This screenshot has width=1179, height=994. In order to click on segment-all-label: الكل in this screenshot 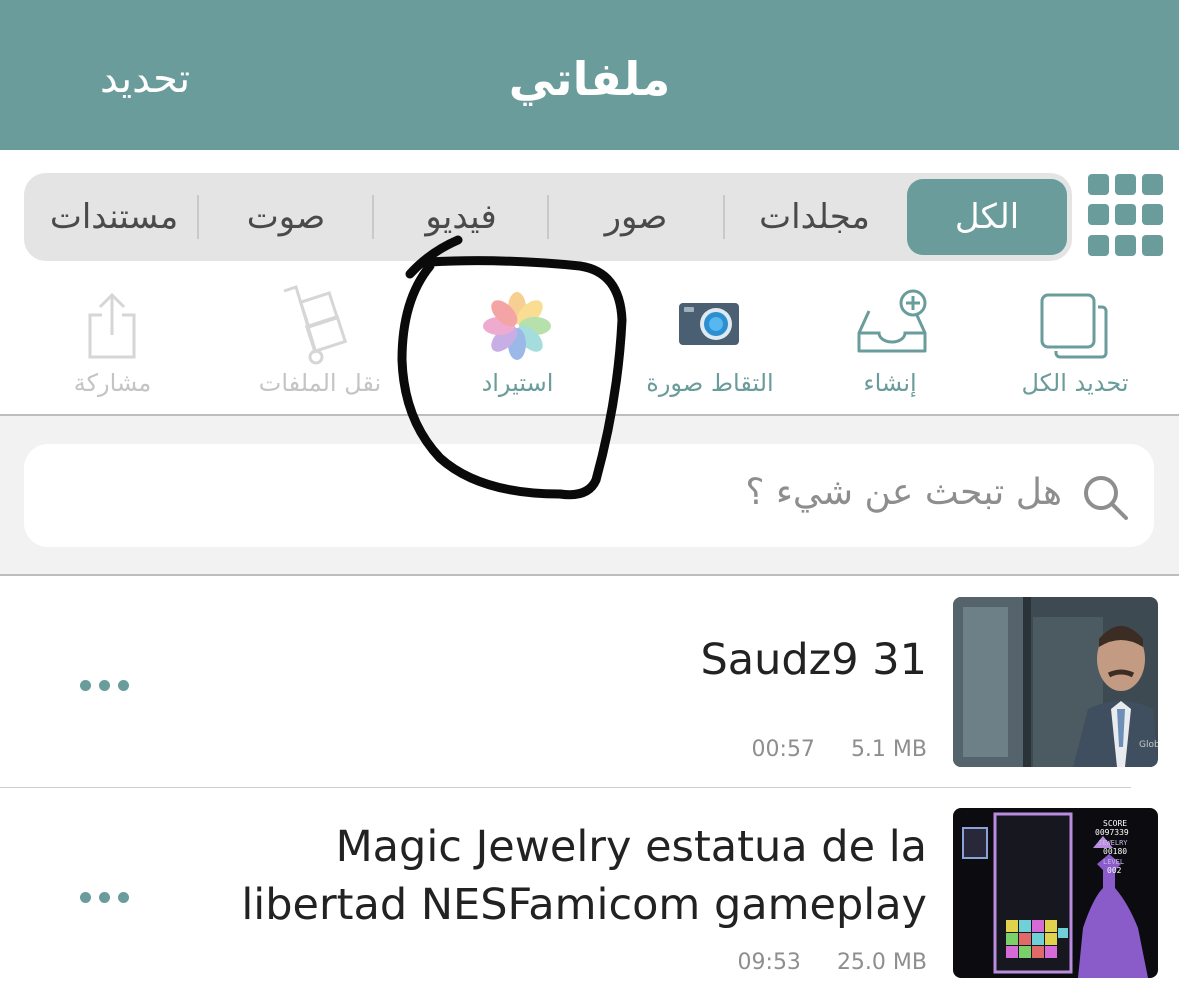, I will do `click(987, 217)`.